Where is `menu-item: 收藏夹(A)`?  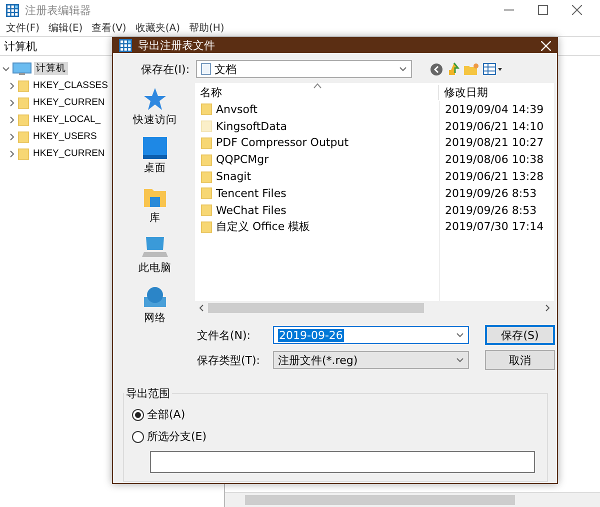 menu-item: 收藏夹(A) is located at coordinates (157, 28).